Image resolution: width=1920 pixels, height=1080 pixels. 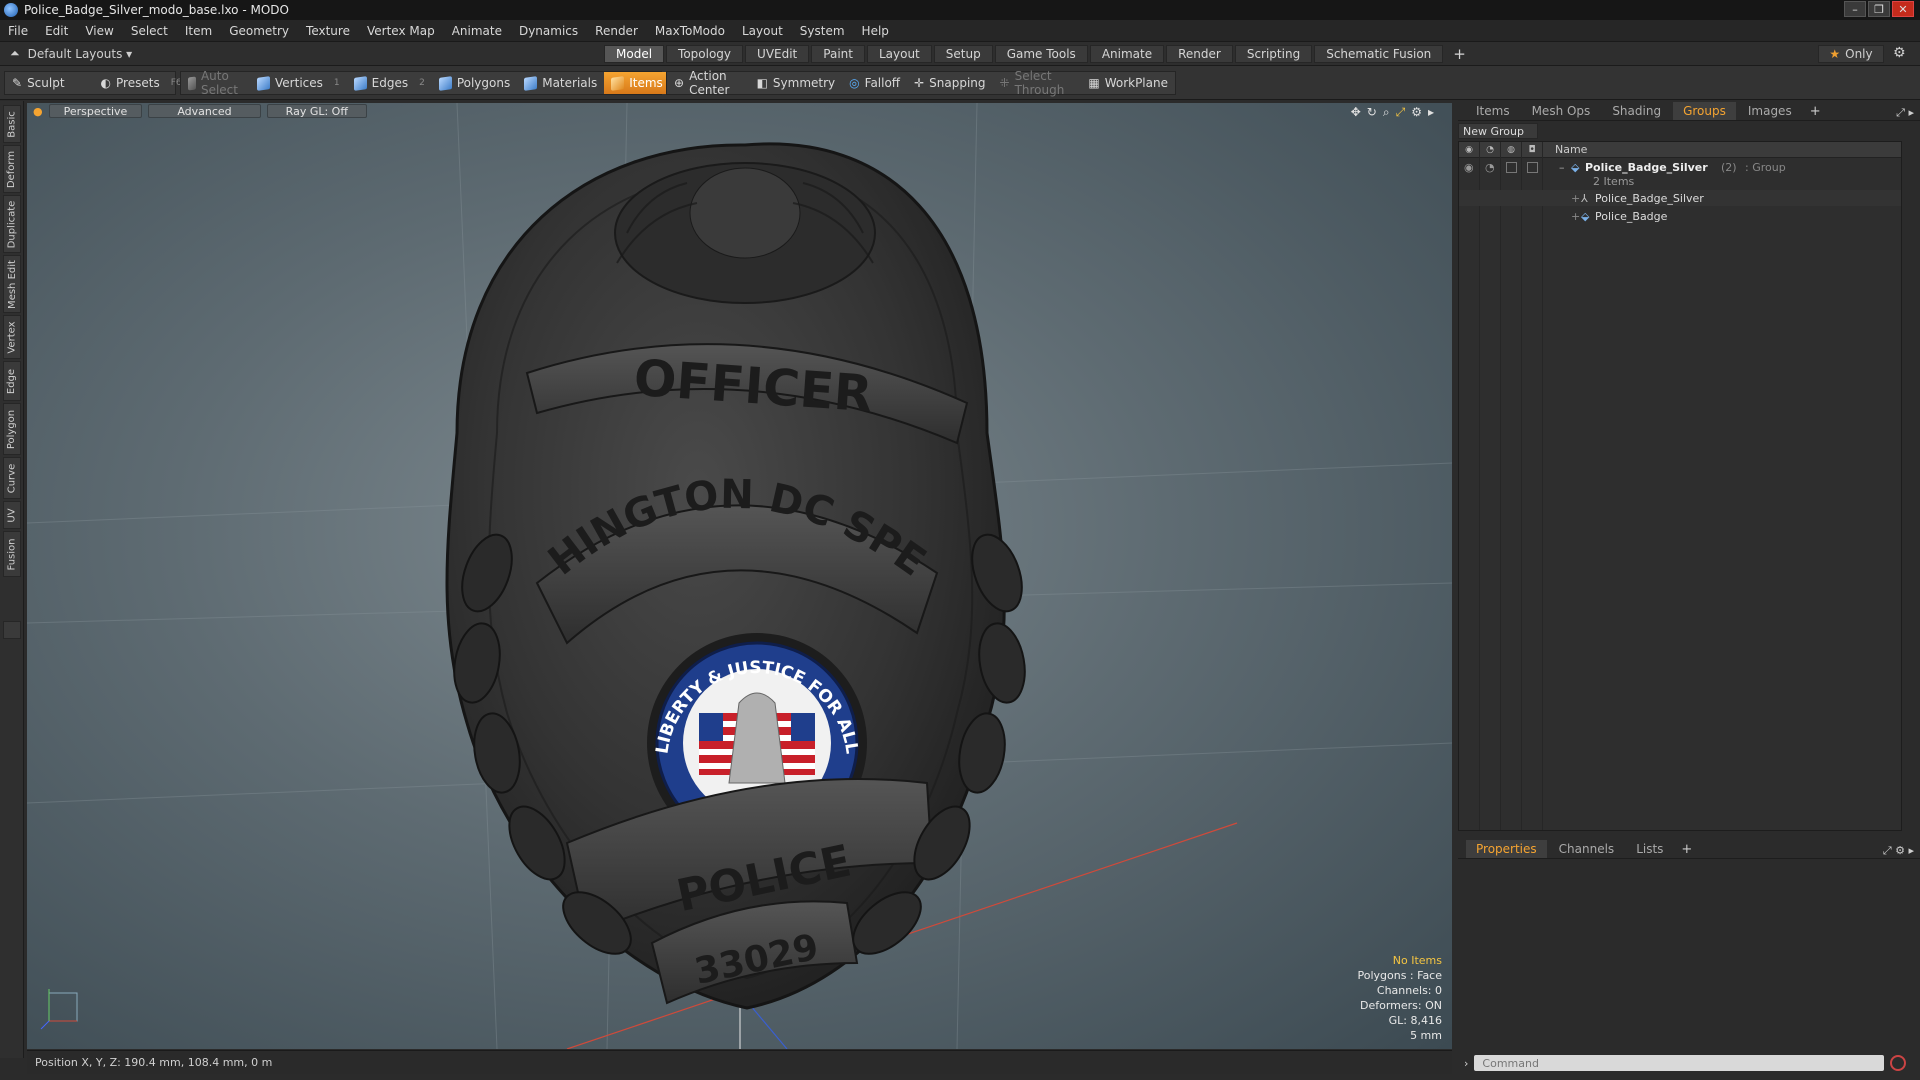 I want to click on render-icon: ◔, so click(x=1490, y=167).